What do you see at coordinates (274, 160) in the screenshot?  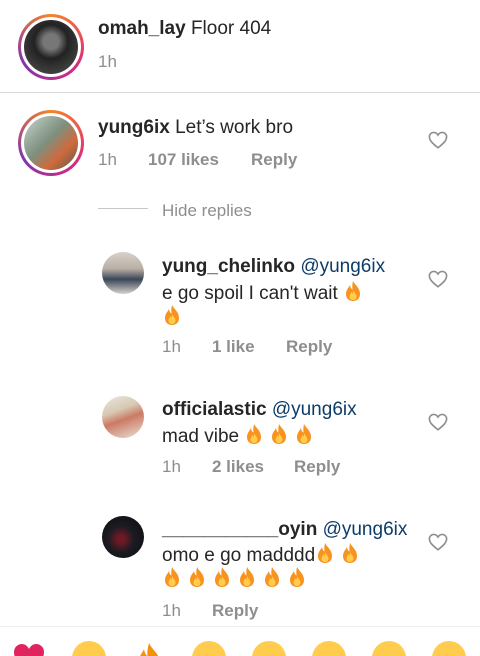 I see `comment-reply-button: Reply` at bounding box center [274, 160].